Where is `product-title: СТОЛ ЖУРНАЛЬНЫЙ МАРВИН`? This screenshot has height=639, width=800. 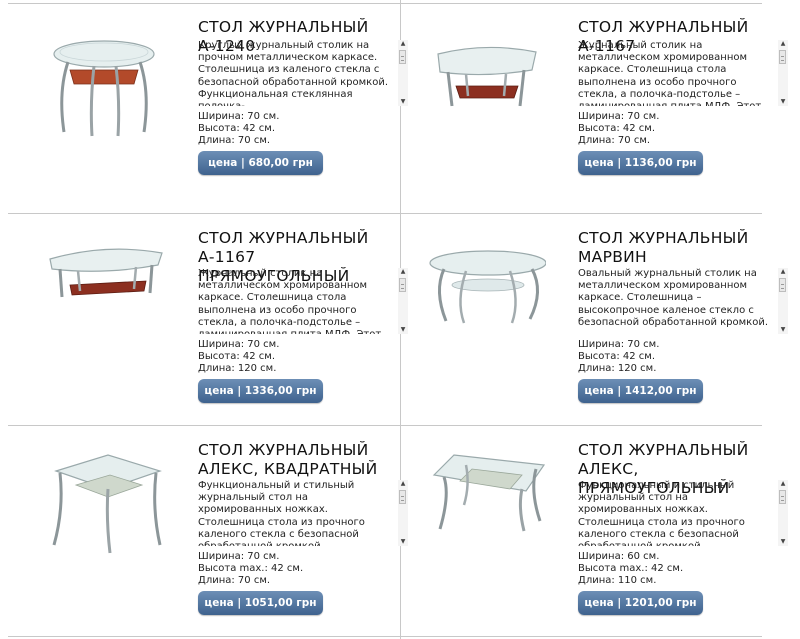 product-title: СТОЛ ЖУРНАЛЬНЫЙ МАРВИН is located at coordinates (680, 248).